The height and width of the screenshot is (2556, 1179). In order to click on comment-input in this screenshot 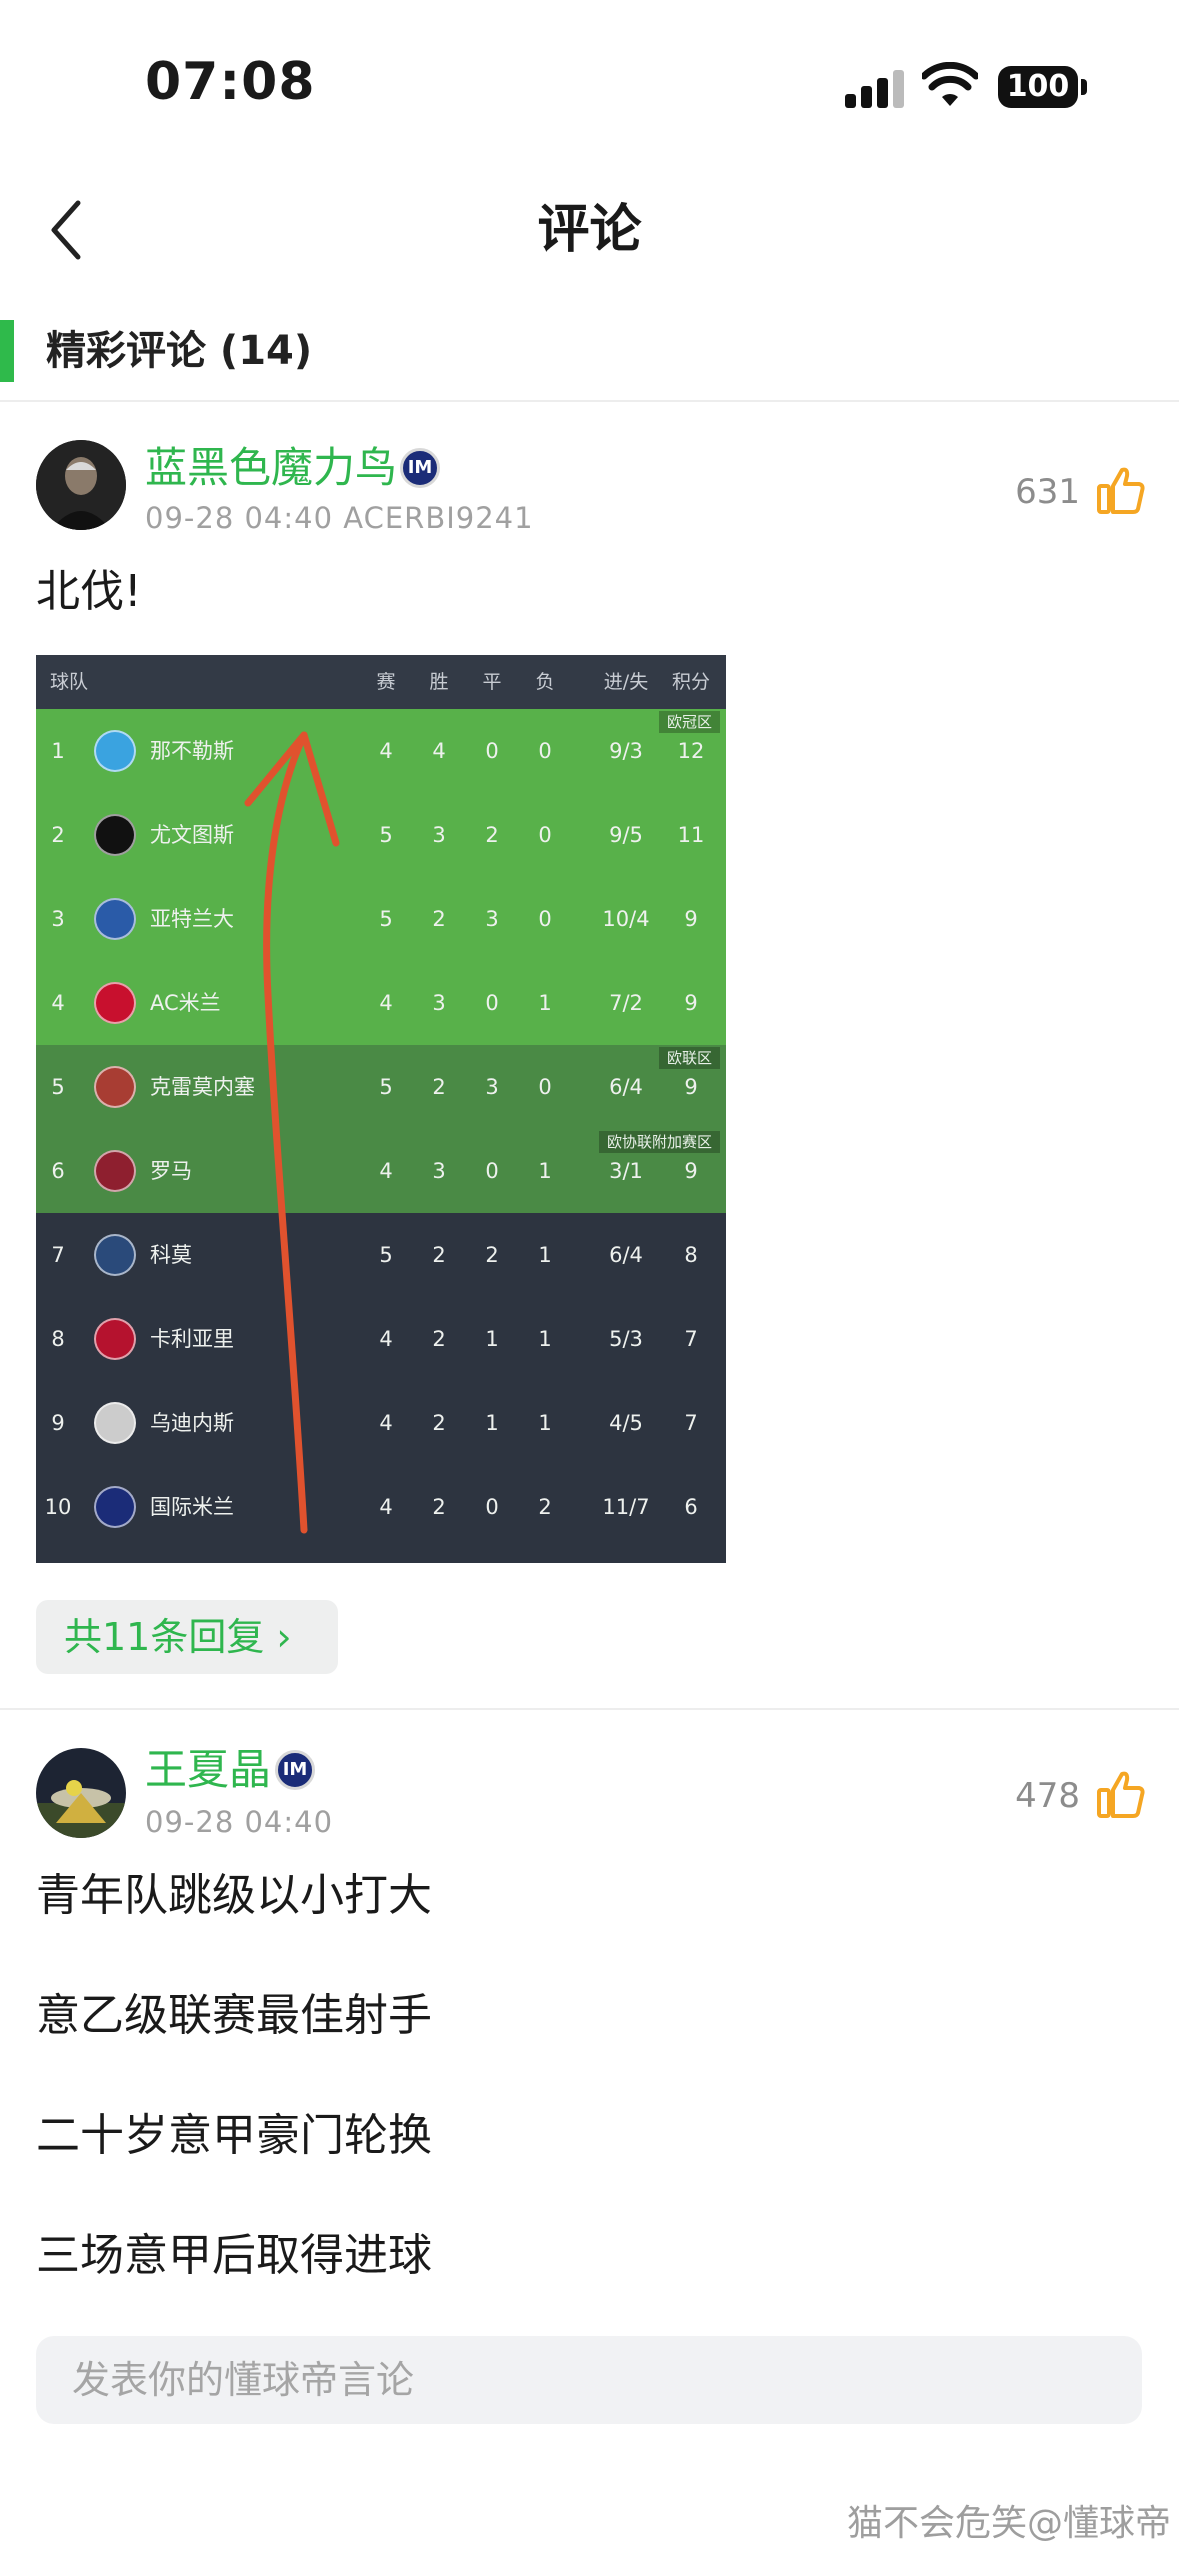, I will do `click(589, 2380)`.